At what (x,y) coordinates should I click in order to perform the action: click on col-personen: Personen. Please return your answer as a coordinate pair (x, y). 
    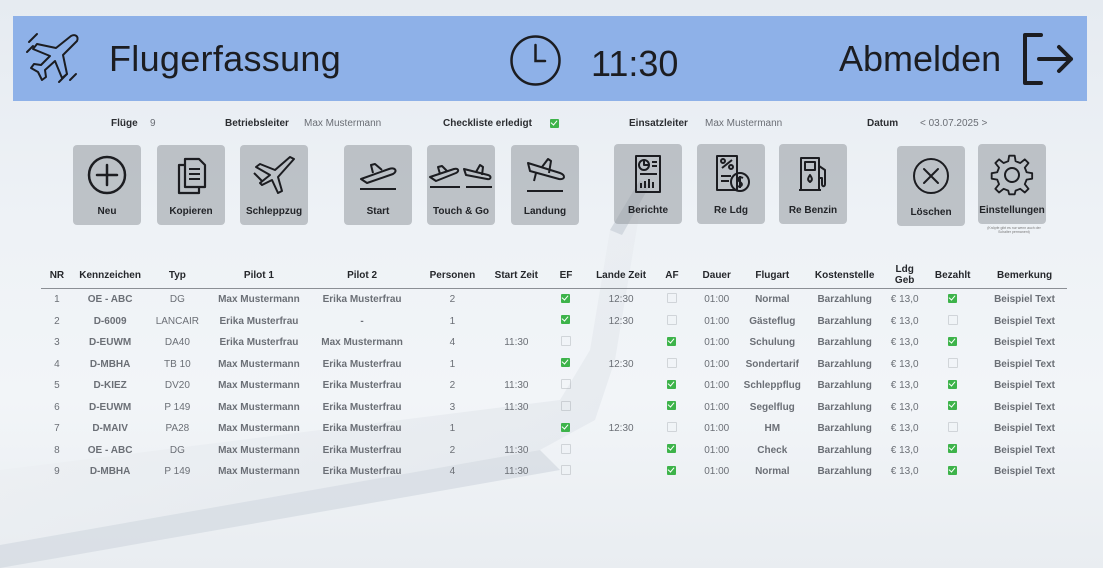
    Looking at the image, I should click on (452, 275).